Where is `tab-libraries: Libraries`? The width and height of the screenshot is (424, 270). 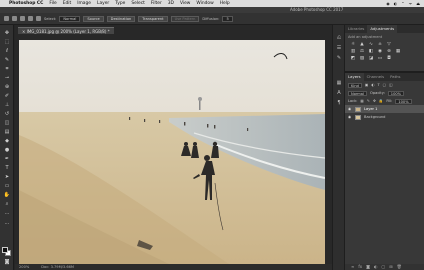 tab-libraries: Libraries is located at coordinates (356, 29).